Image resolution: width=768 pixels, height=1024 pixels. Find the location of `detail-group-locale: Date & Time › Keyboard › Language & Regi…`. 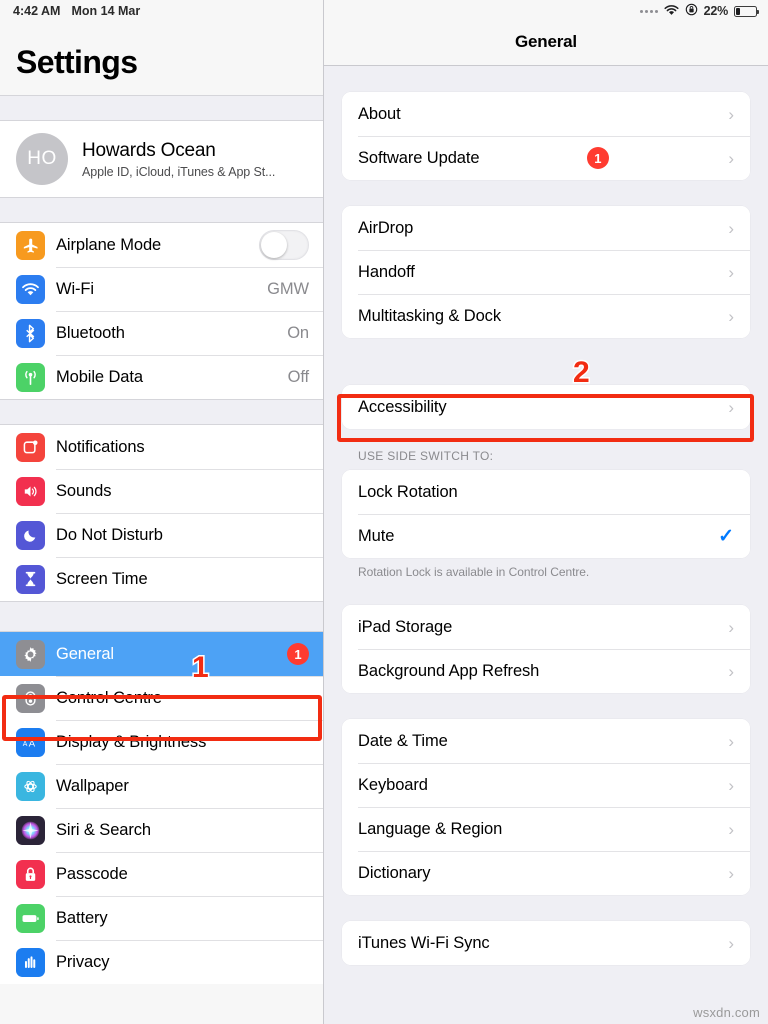

detail-group-locale: Date & Time › Keyboard › Language & Regi… is located at coordinates (546, 807).